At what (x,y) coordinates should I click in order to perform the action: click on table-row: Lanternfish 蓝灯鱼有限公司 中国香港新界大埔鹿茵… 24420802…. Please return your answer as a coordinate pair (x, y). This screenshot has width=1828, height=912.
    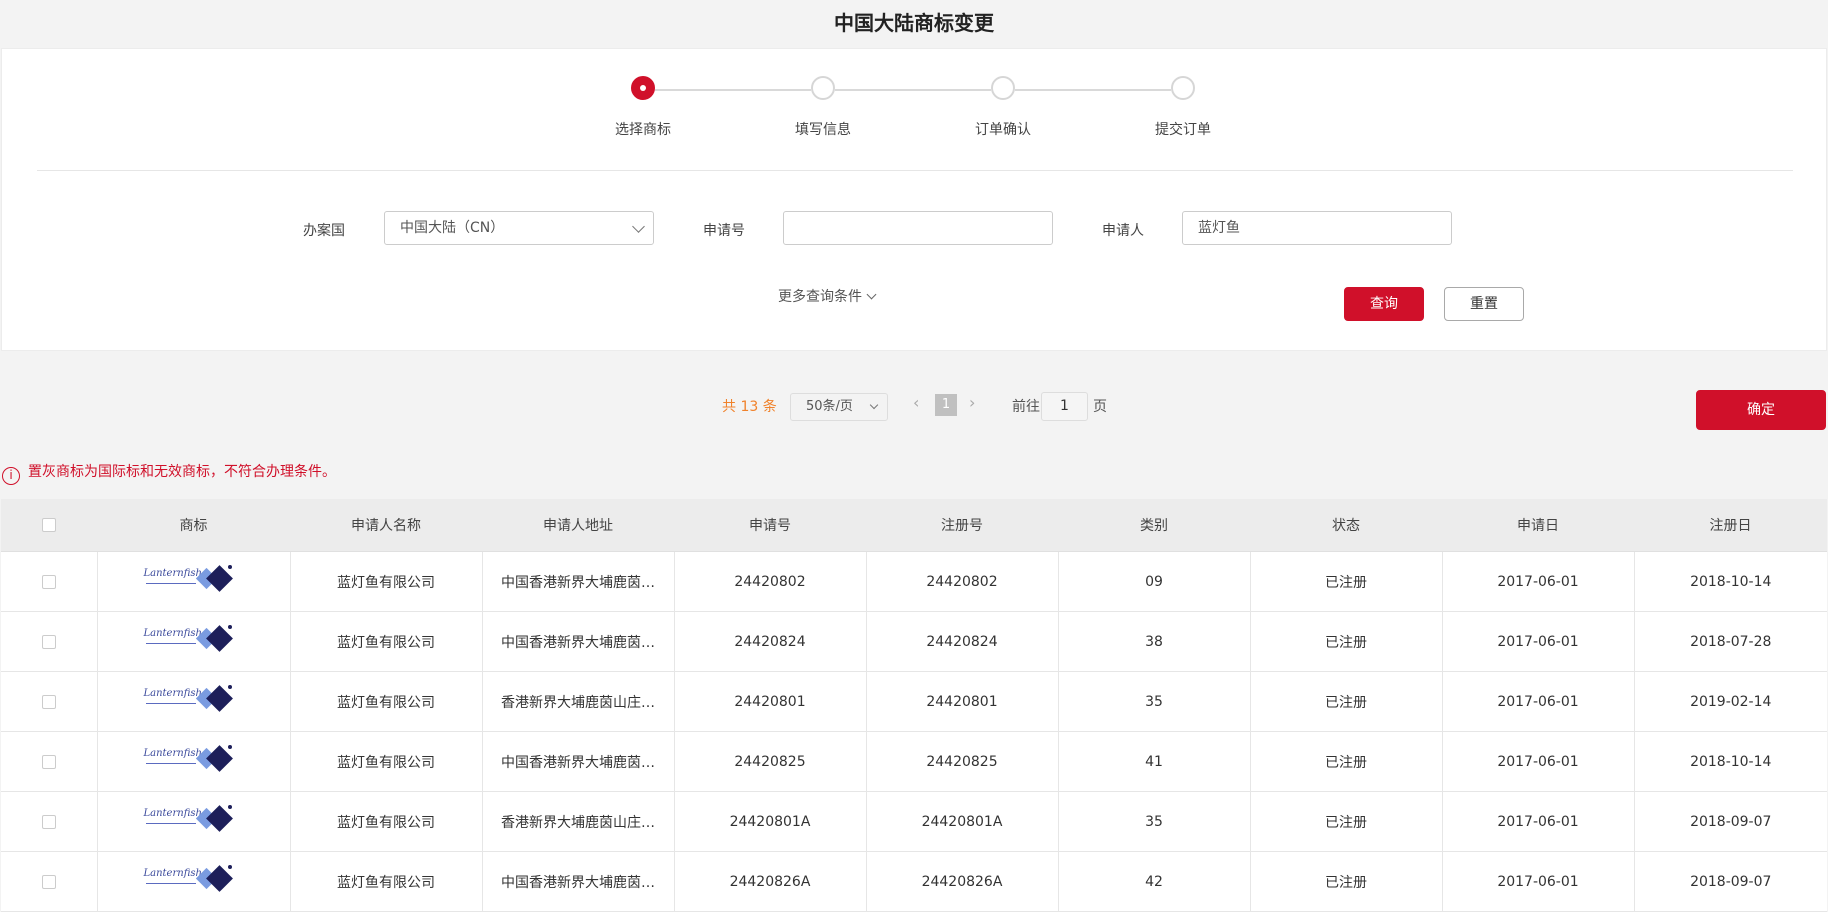
    Looking at the image, I should click on (914, 581).